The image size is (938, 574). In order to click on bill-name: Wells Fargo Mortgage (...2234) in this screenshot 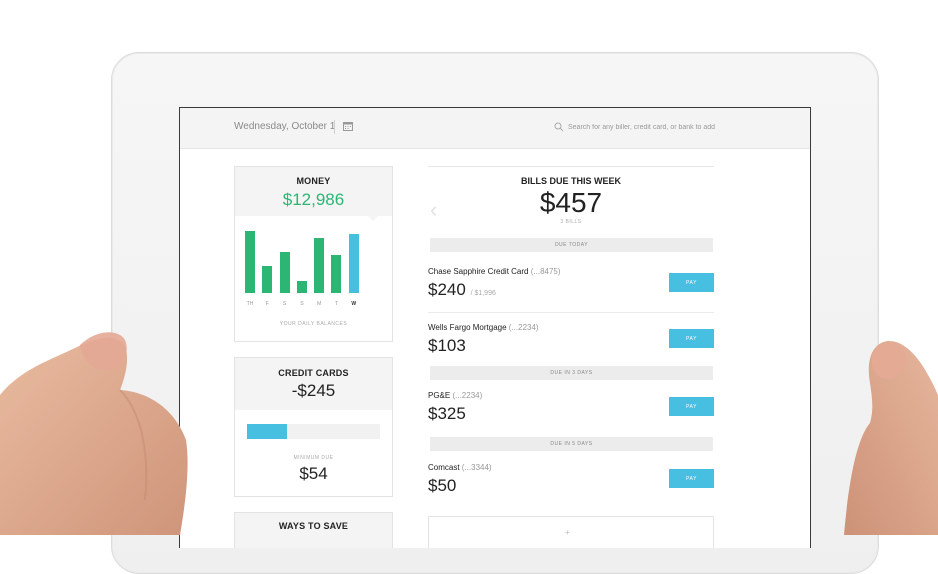, I will do `click(483, 327)`.